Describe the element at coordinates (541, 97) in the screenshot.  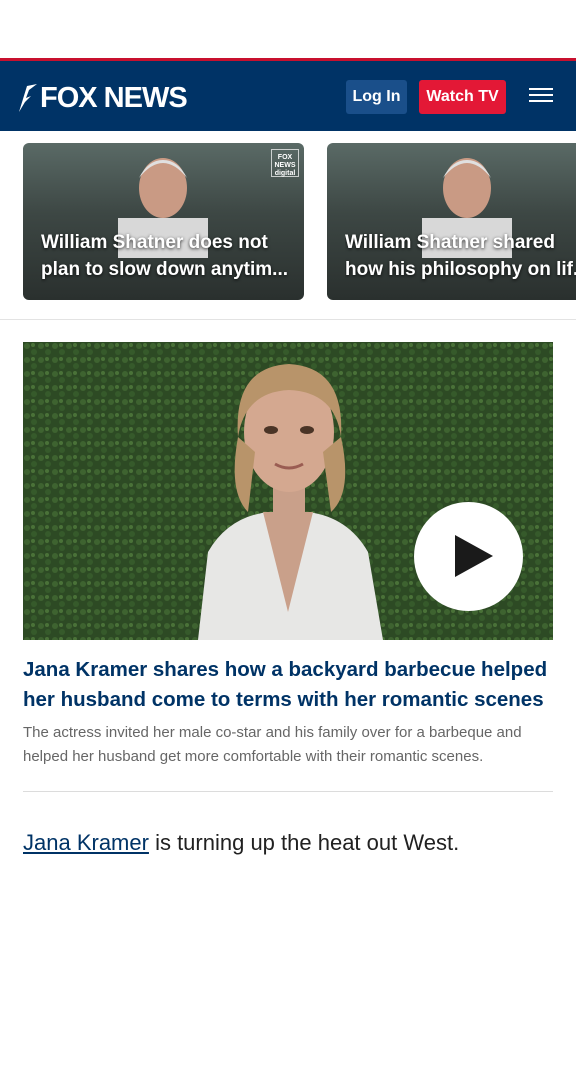
I see `hamburger-menu-icon` at that location.